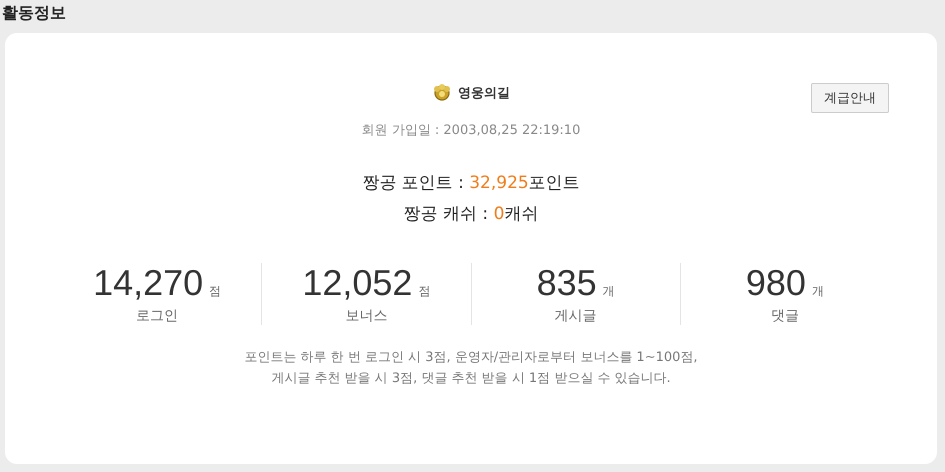  Describe the element at coordinates (471, 379) in the screenshot. I see `note-text: 게시글 추천 받을 시 3점, 댓글 추천 받을 시 1점 받으실 수 있습니다.` at that location.